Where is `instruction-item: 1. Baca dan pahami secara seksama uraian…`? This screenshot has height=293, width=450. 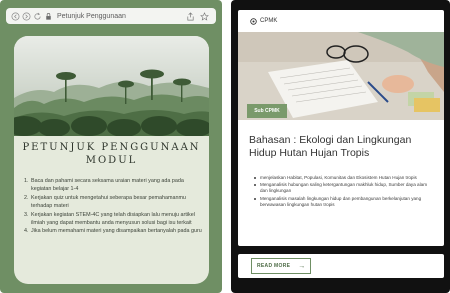 instruction-item: 1. Baca dan pahami secara seksama uraian… is located at coordinates (114, 185).